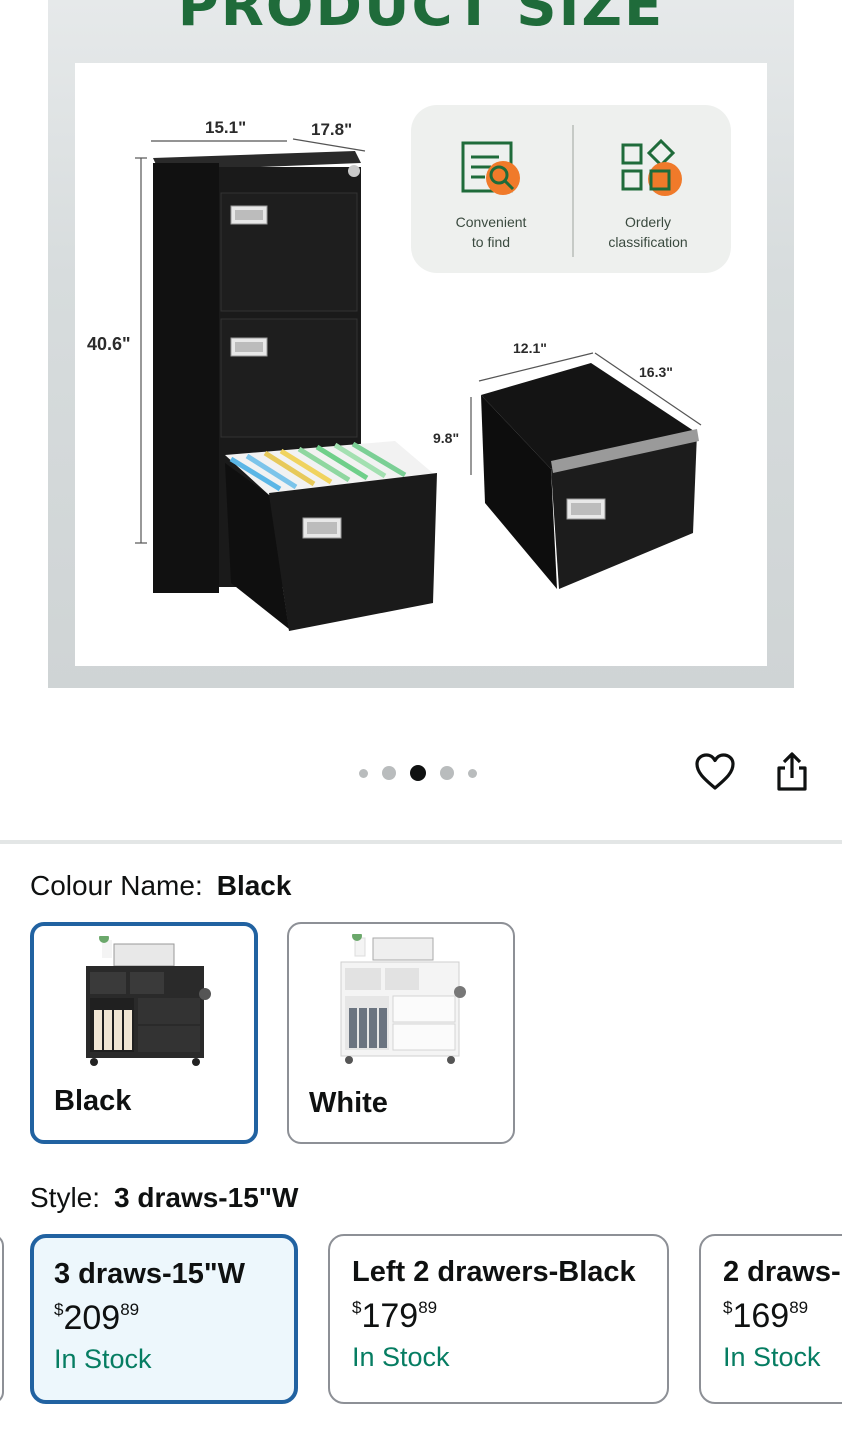  I want to click on drawer-width-label: 12.1", so click(530, 348).